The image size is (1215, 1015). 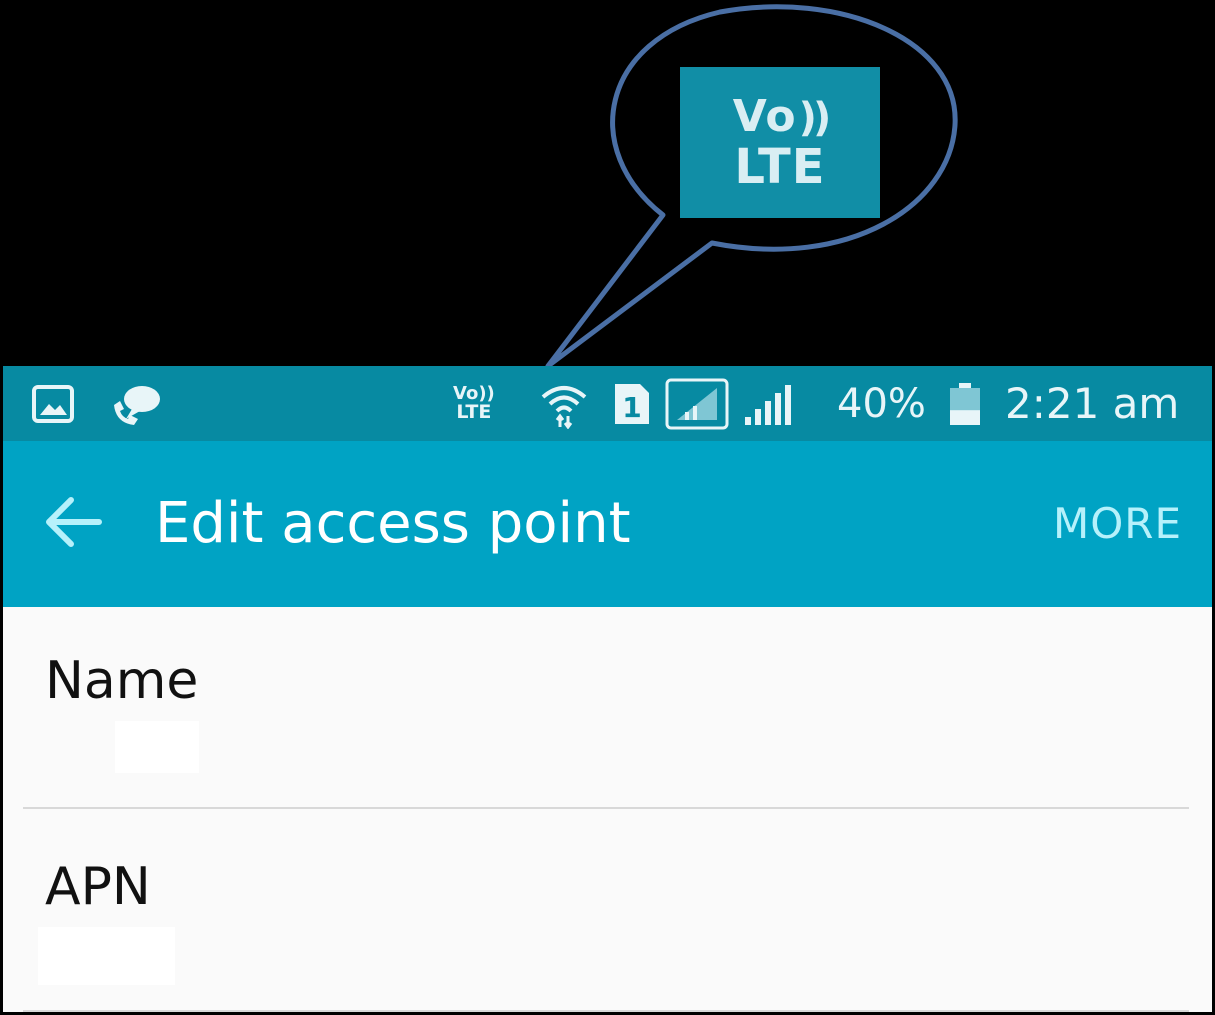 I want to click on volte-icon: Vo)) LTE, so click(x=474, y=403).